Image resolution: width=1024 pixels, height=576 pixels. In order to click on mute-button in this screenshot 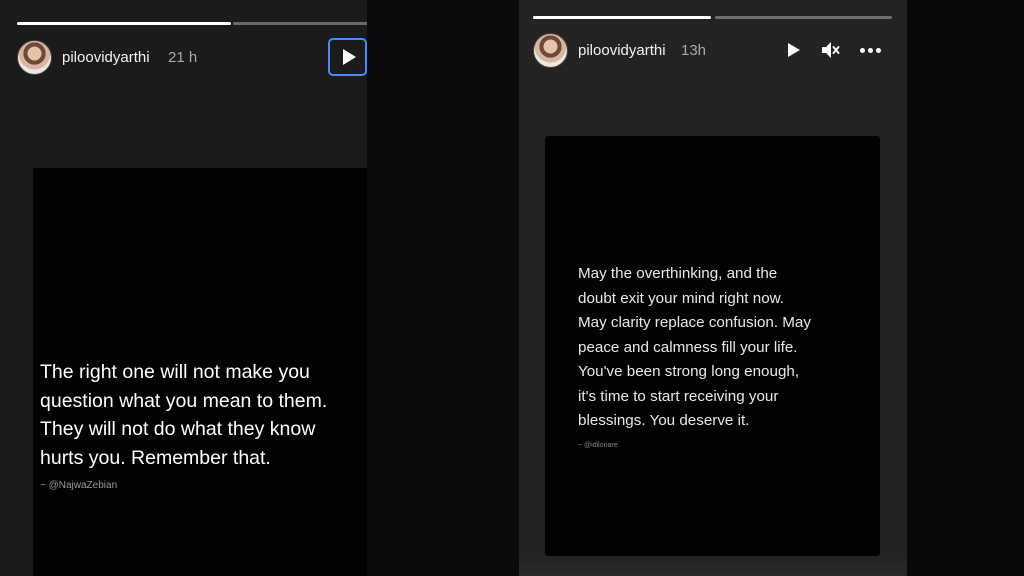, I will do `click(830, 50)`.